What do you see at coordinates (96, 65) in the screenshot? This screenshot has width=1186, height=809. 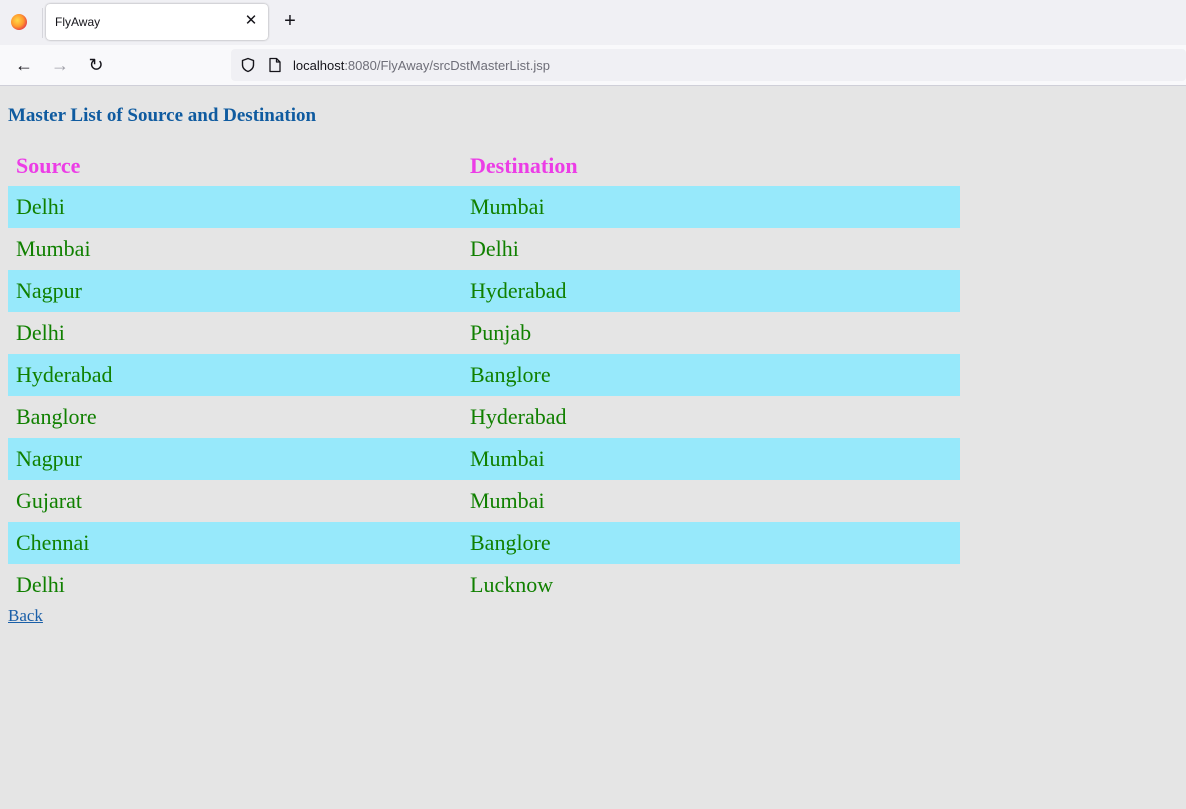 I see `reload-icon: ↻` at bounding box center [96, 65].